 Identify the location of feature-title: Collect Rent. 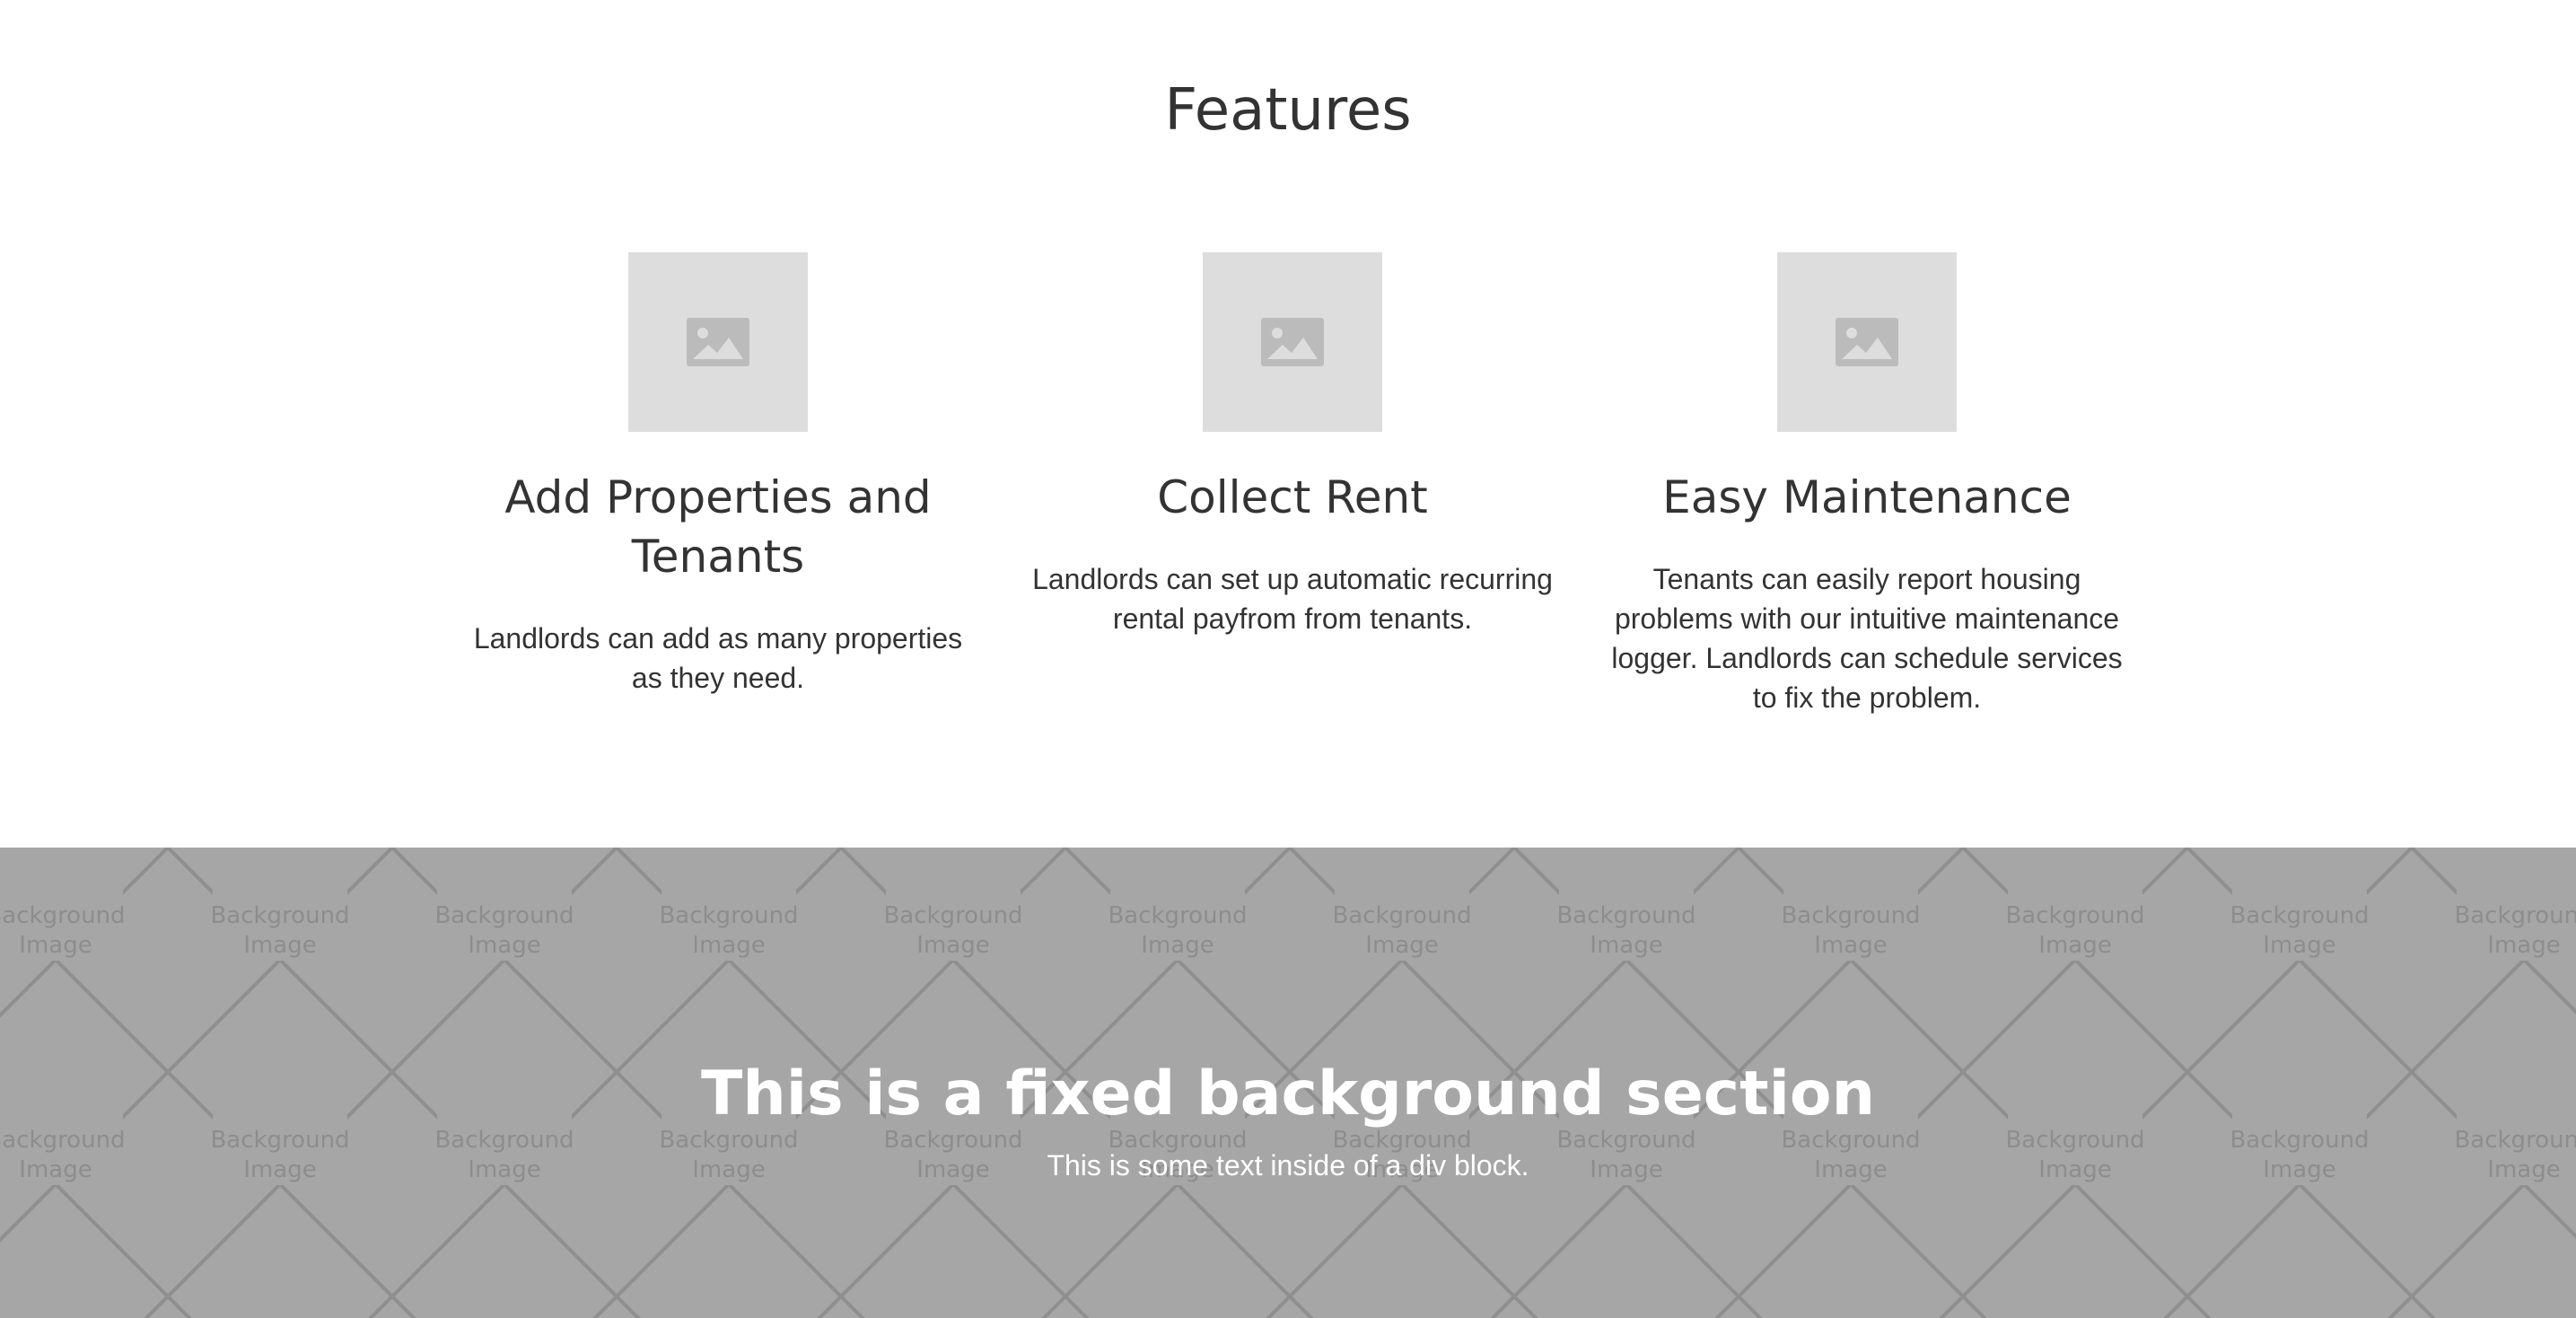
(1292, 497).